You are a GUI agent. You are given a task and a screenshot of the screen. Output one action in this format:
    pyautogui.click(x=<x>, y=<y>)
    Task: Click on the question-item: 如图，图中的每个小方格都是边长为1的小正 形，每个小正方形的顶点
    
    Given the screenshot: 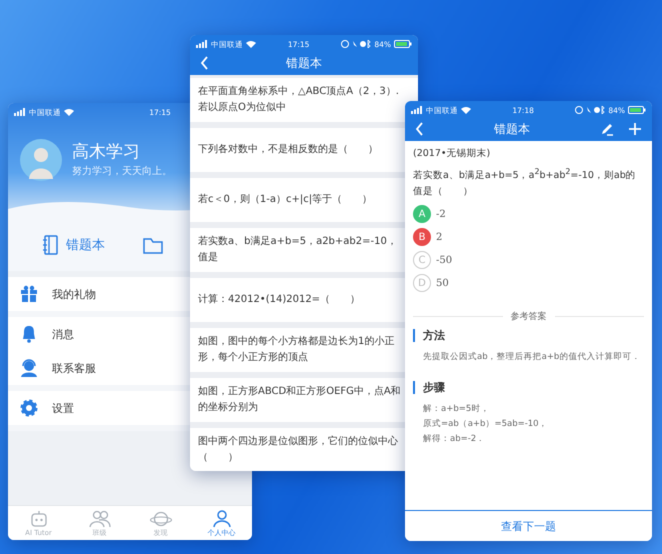 What is the action you would take?
    pyautogui.click(x=297, y=350)
    